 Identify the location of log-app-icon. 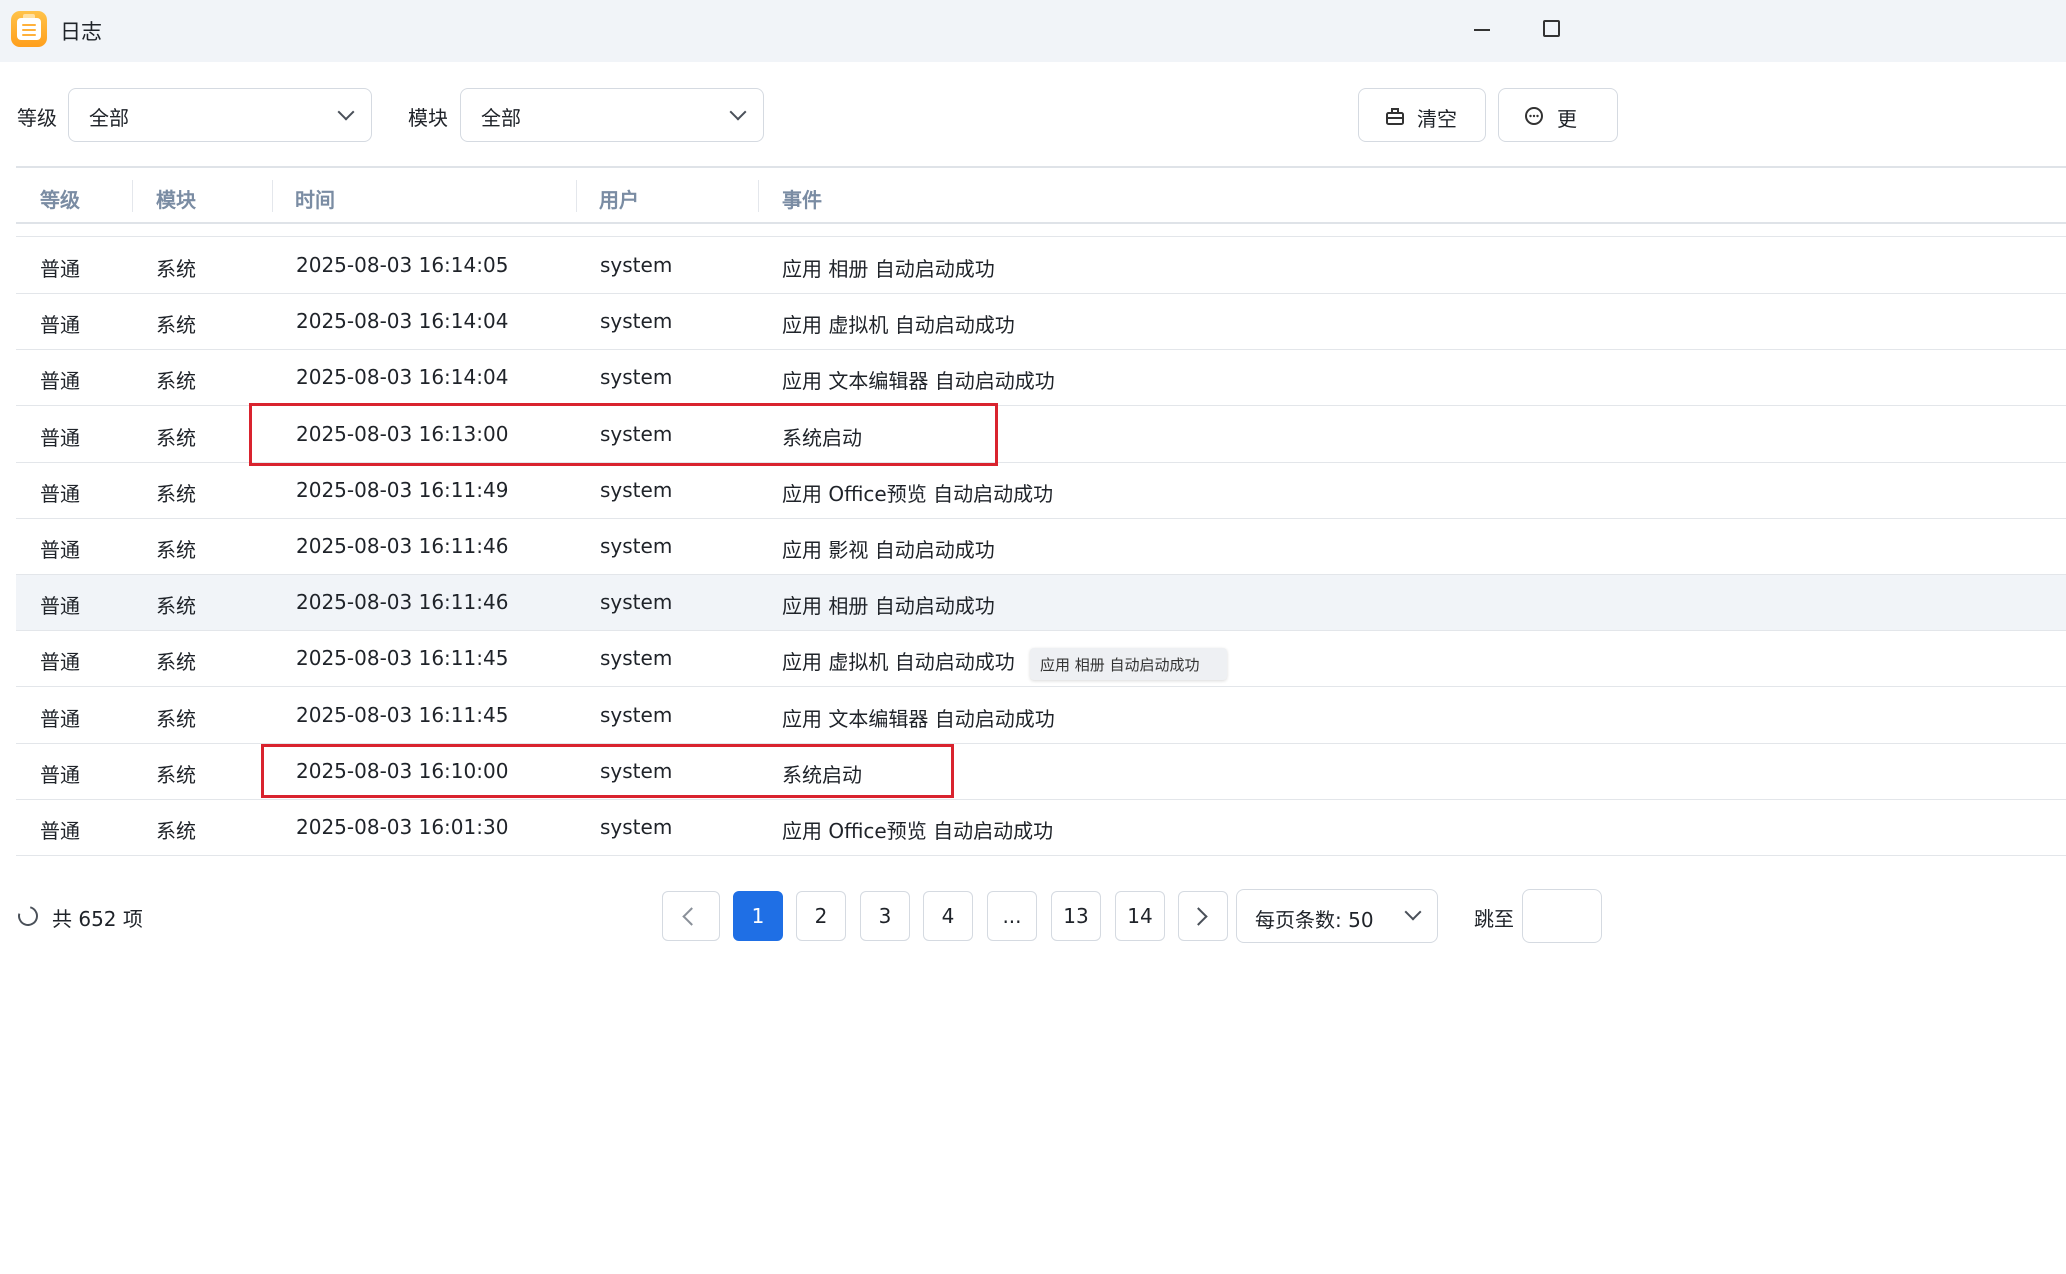
(29, 29).